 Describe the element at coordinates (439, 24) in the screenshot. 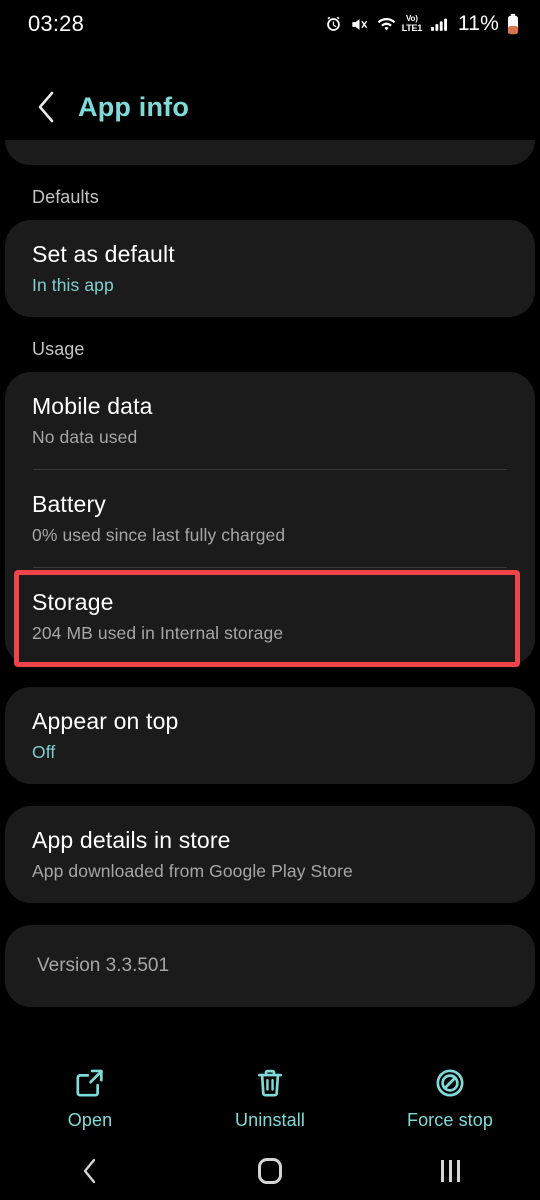

I see `signal-icon` at that location.